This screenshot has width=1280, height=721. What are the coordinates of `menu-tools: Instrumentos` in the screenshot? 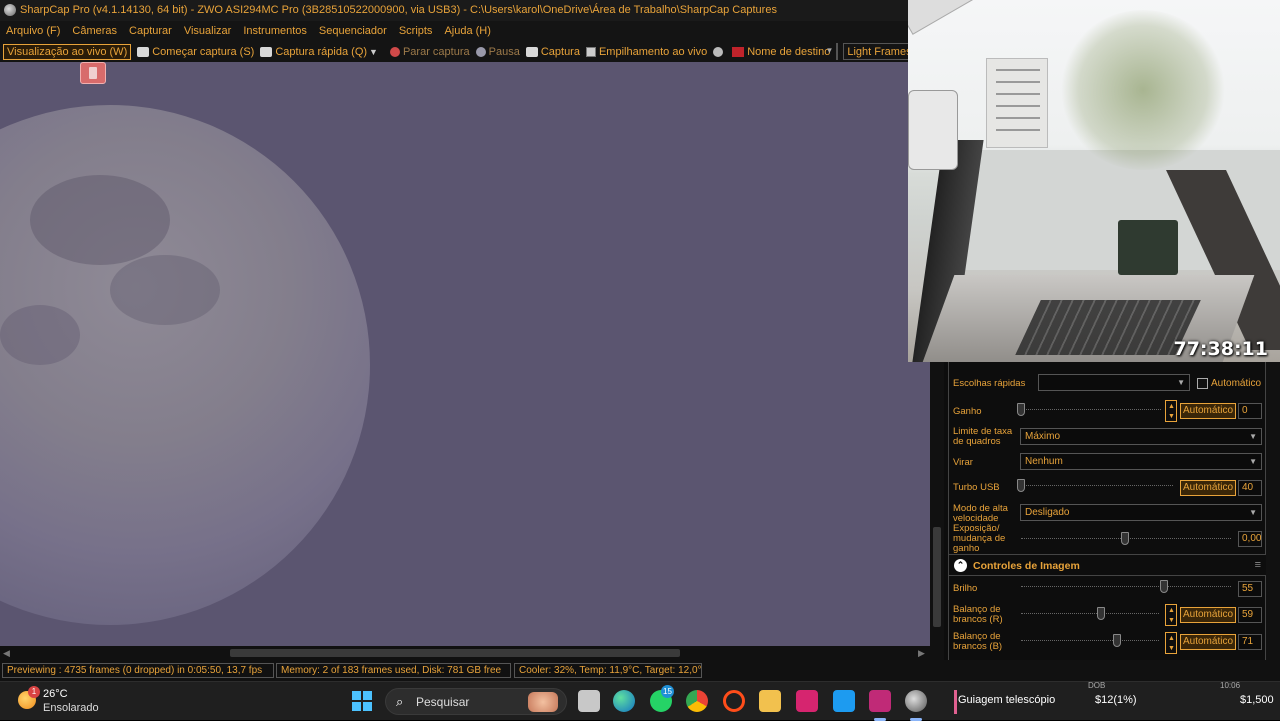 It's located at (278, 31).